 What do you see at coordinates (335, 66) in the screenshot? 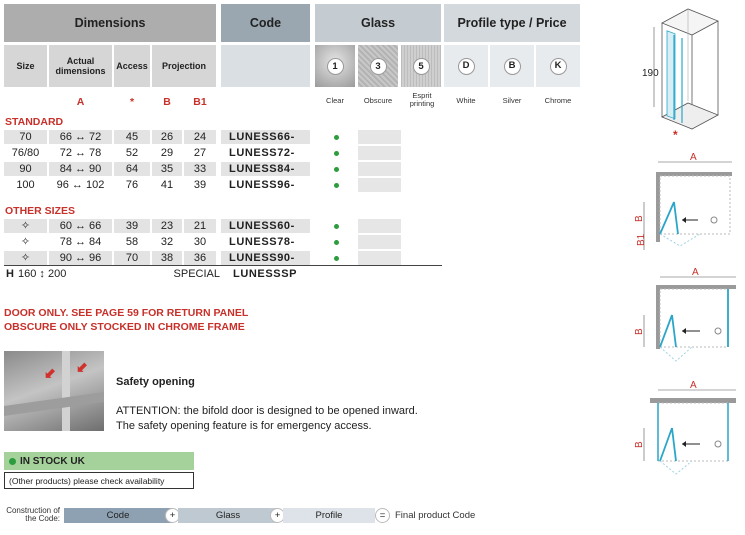
I see `glass-number: 1` at bounding box center [335, 66].